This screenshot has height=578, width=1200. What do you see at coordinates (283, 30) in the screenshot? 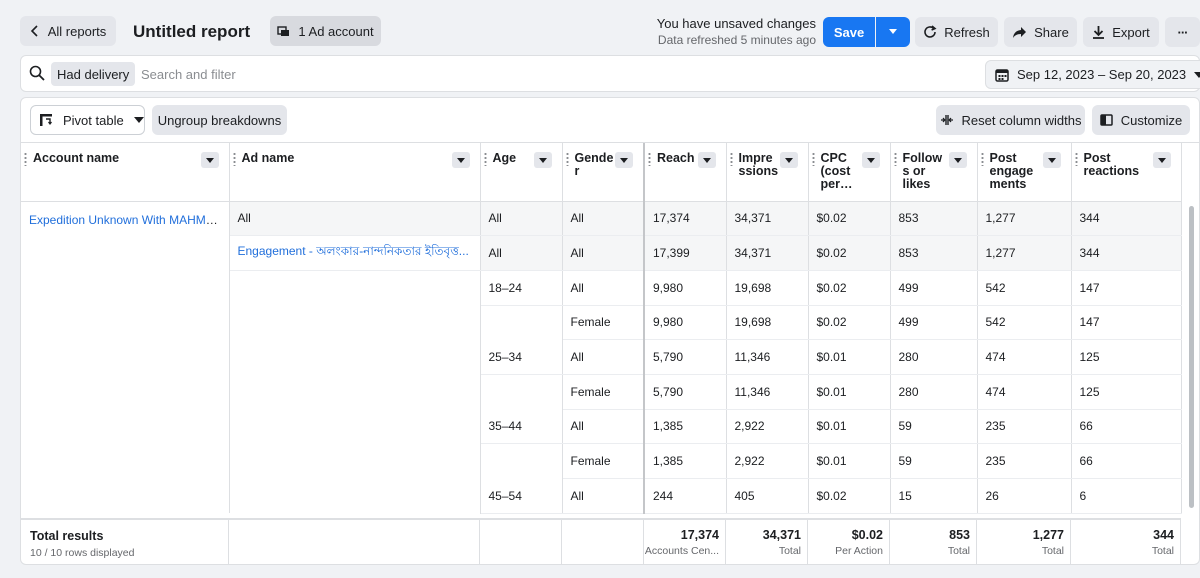
I see `ad-account-icon` at bounding box center [283, 30].